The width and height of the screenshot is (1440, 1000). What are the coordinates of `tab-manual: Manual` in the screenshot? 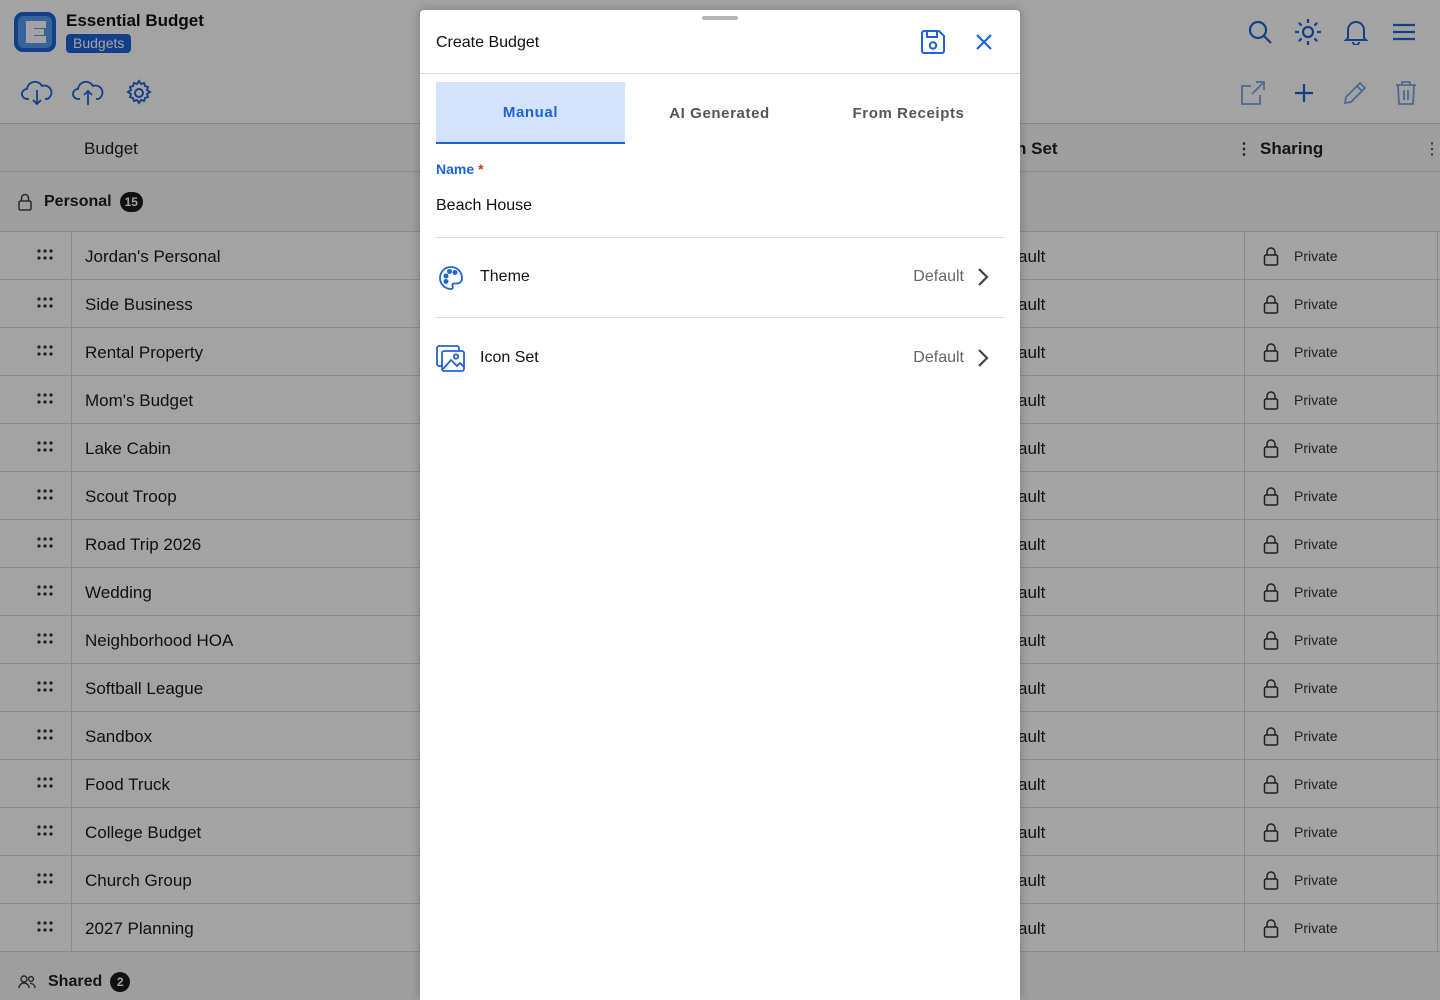 It's located at (530, 113).